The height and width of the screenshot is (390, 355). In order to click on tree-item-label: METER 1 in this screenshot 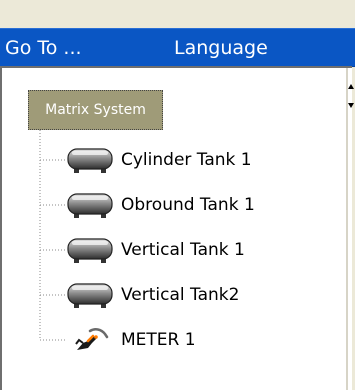, I will do `click(158, 340)`.